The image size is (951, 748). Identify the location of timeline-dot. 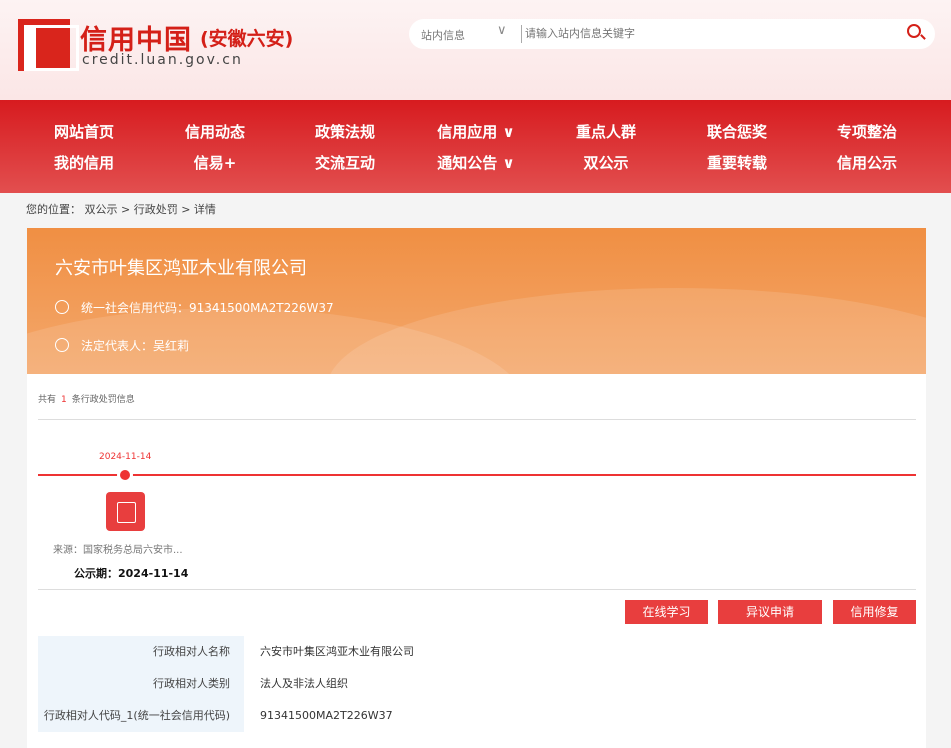
(125, 475).